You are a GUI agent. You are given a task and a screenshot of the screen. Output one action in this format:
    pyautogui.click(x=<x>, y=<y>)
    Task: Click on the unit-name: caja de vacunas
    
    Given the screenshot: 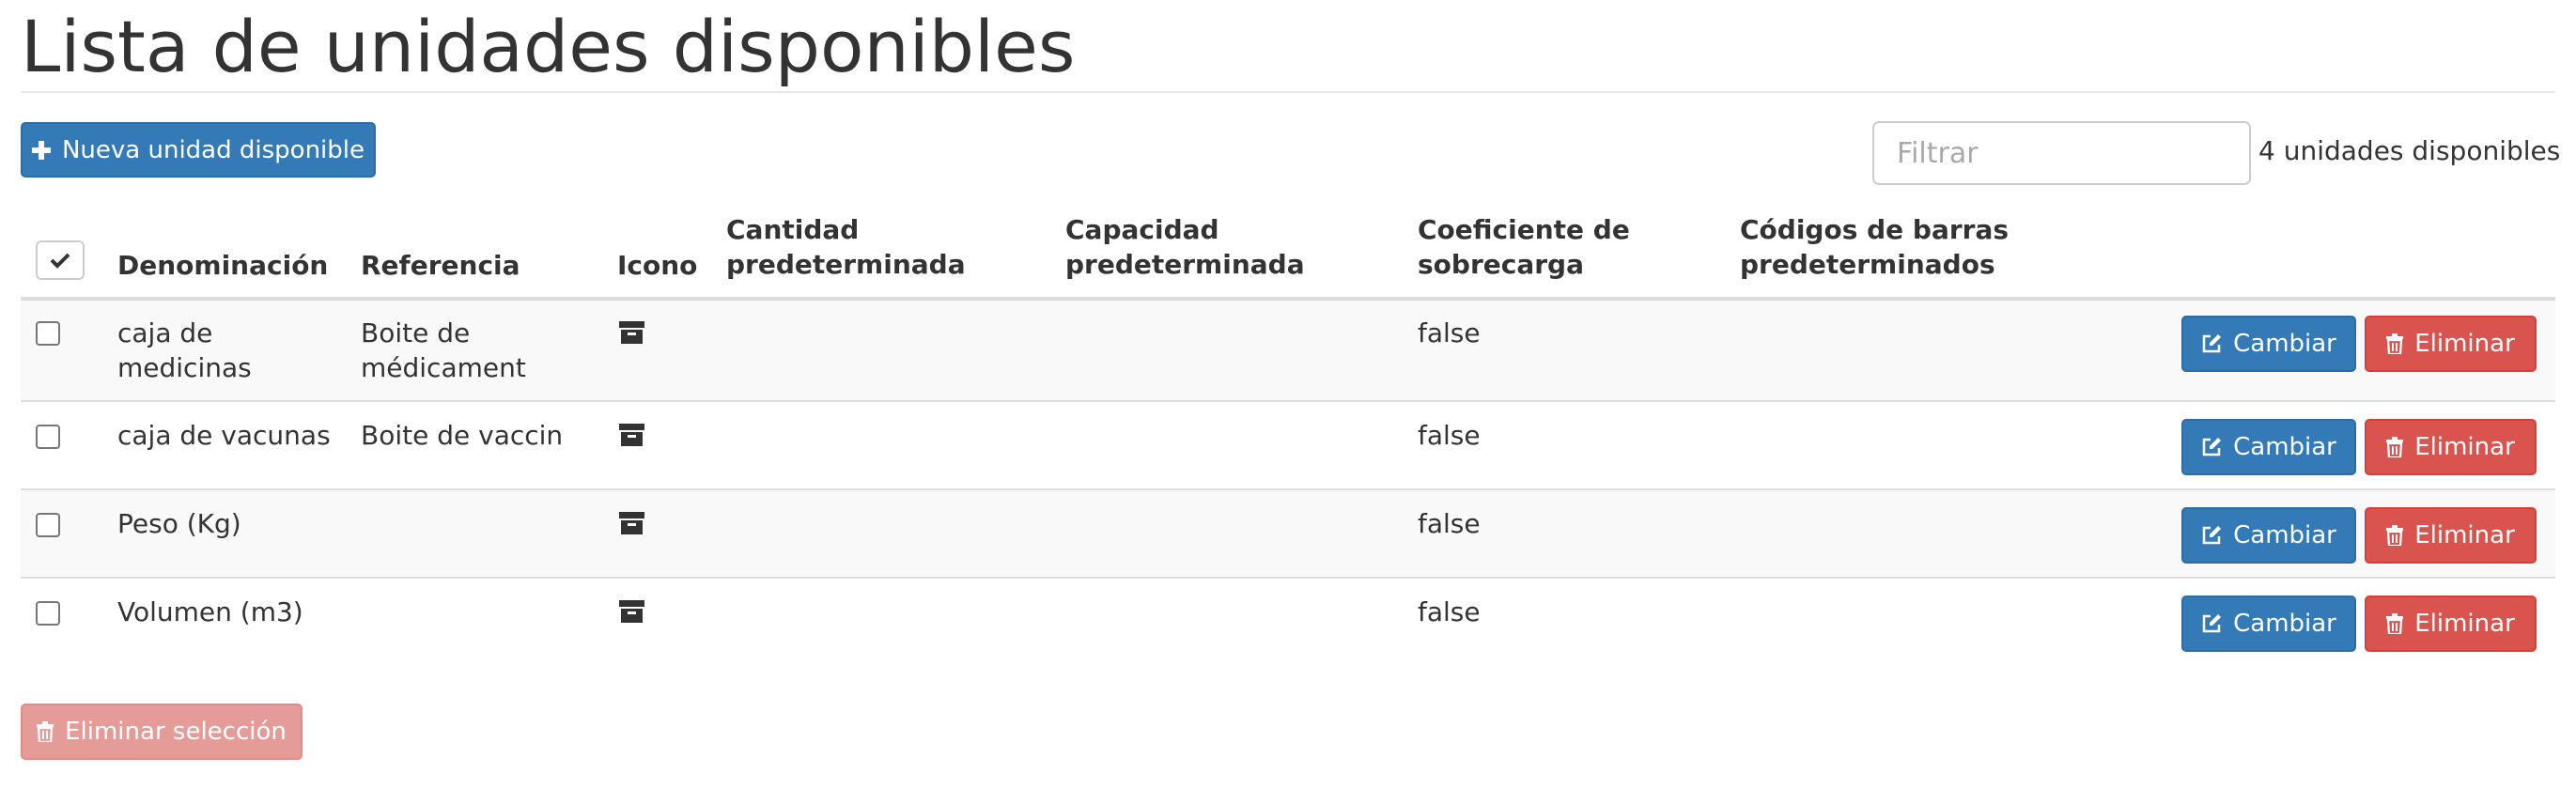 What is the action you would take?
    pyautogui.click(x=224, y=435)
    